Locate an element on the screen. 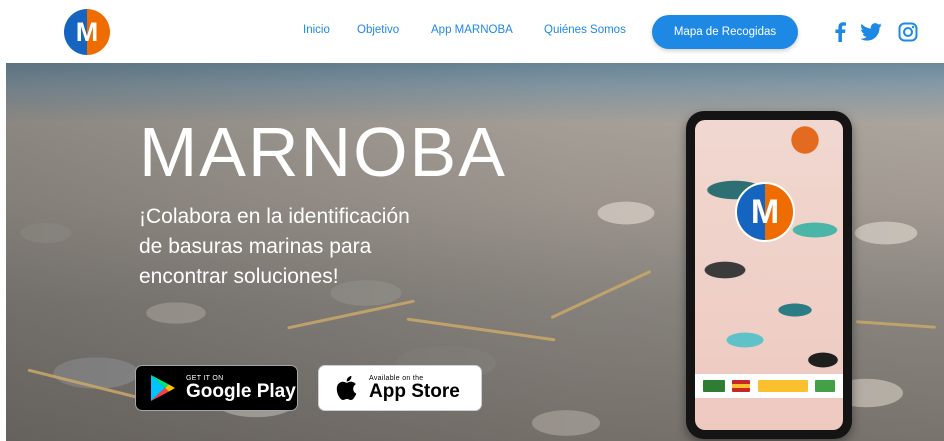 The image size is (944, 441). phone-screen: M is located at coordinates (769, 275).